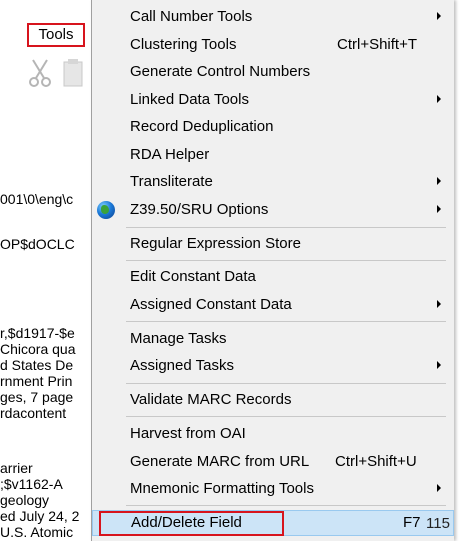 This screenshot has width=464, height=541. I want to click on menu-item-label: Transliterate, so click(171, 181).